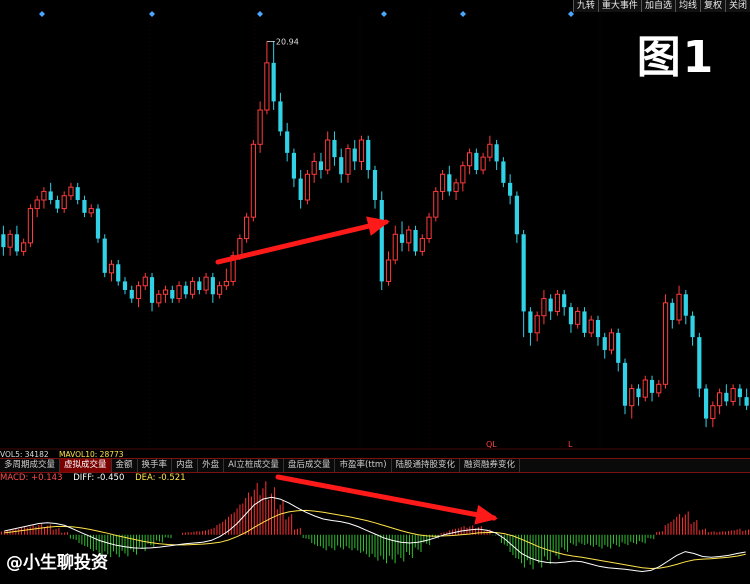 Image resolution: width=750 pixels, height=584 pixels. What do you see at coordinates (687, 6) in the screenshot?
I see `toolbar-moving-average-button: 均线` at bounding box center [687, 6].